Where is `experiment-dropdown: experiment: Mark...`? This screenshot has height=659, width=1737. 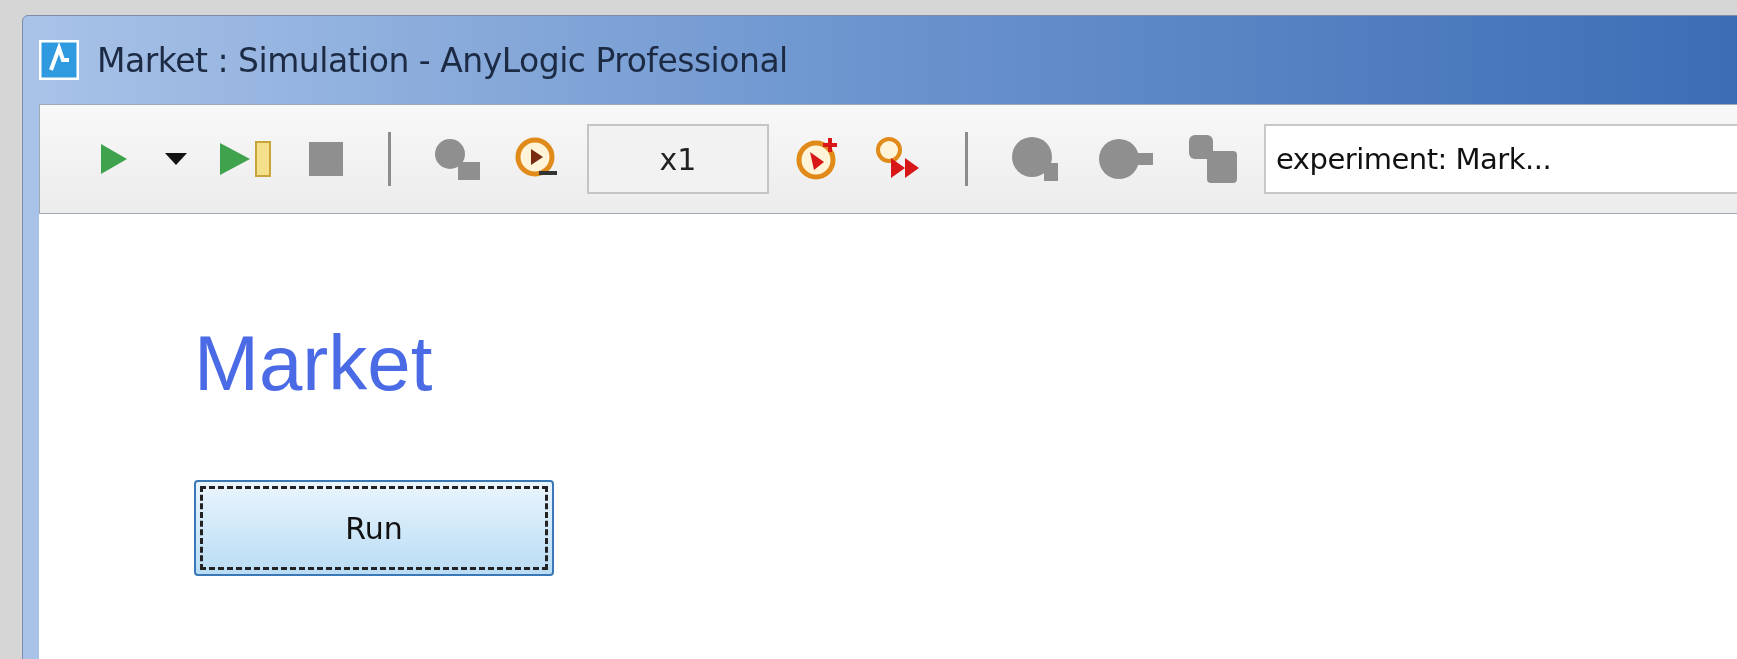 experiment-dropdown: experiment: Mark... is located at coordinates (1500, 159).